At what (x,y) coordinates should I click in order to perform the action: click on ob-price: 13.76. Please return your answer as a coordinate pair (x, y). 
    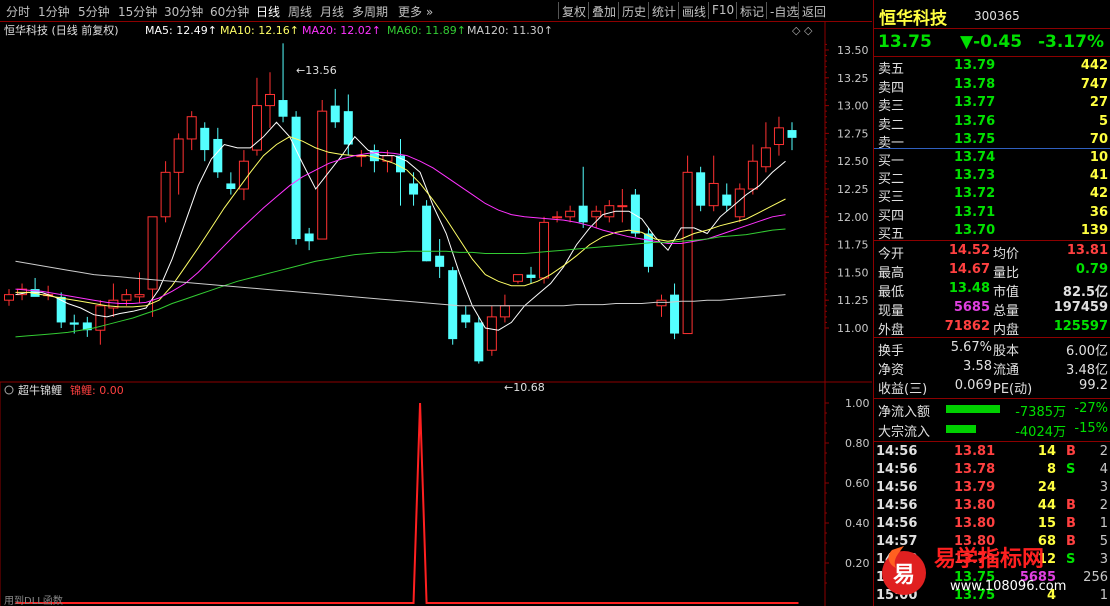
    Looking at the image, I should click on (975, 121).